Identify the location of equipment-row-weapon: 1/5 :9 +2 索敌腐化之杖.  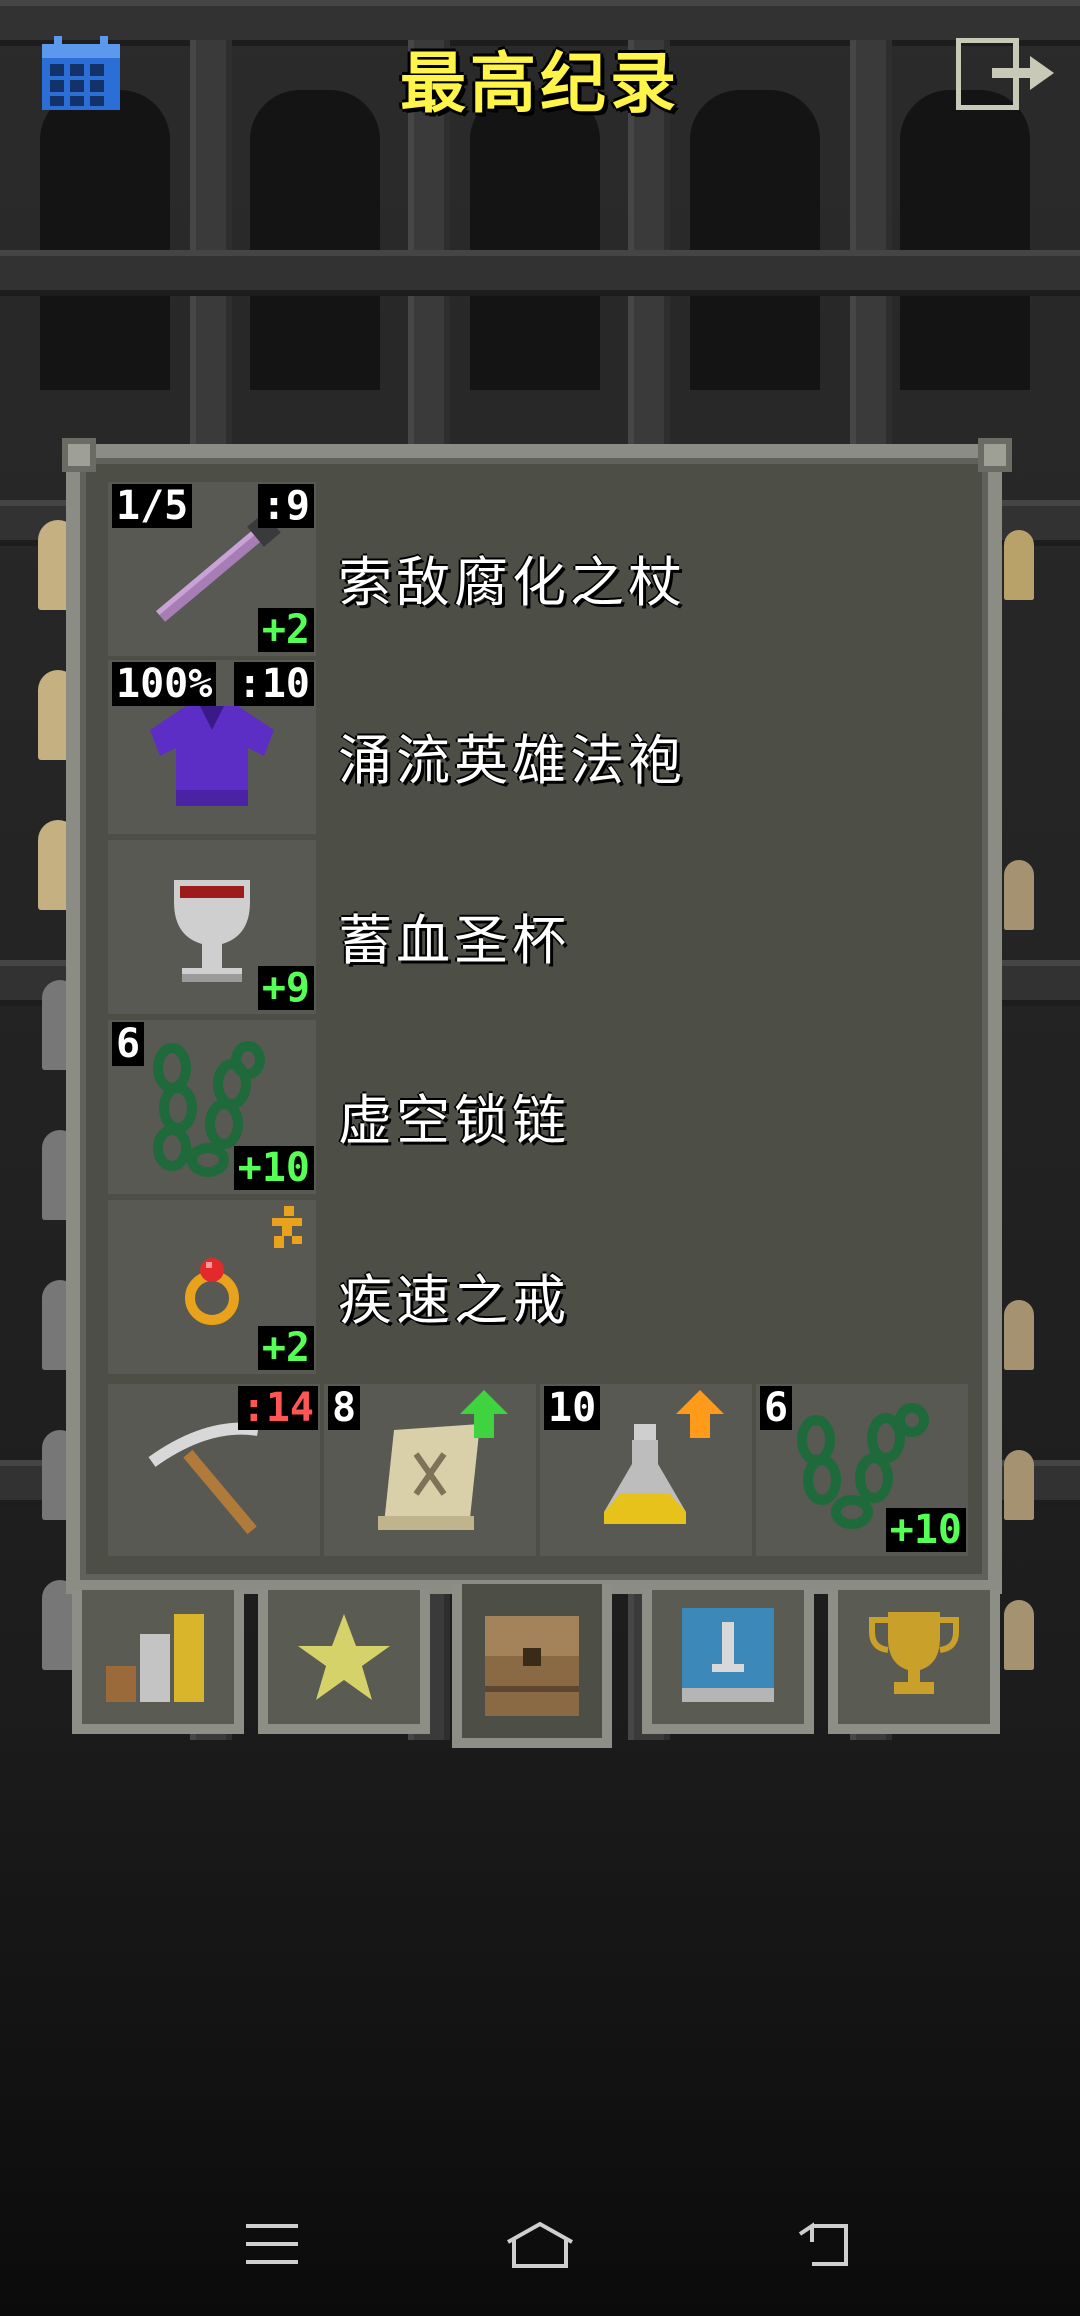
(538, 570).